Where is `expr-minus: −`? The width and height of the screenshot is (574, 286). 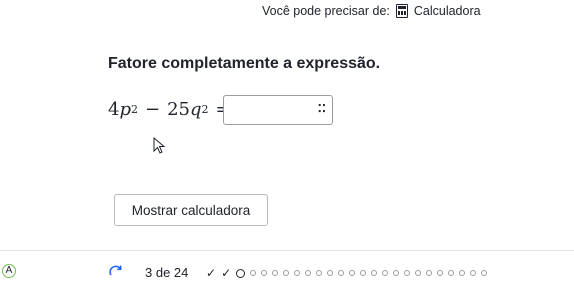
expr-minus: − is located at coordinates (152, 109).